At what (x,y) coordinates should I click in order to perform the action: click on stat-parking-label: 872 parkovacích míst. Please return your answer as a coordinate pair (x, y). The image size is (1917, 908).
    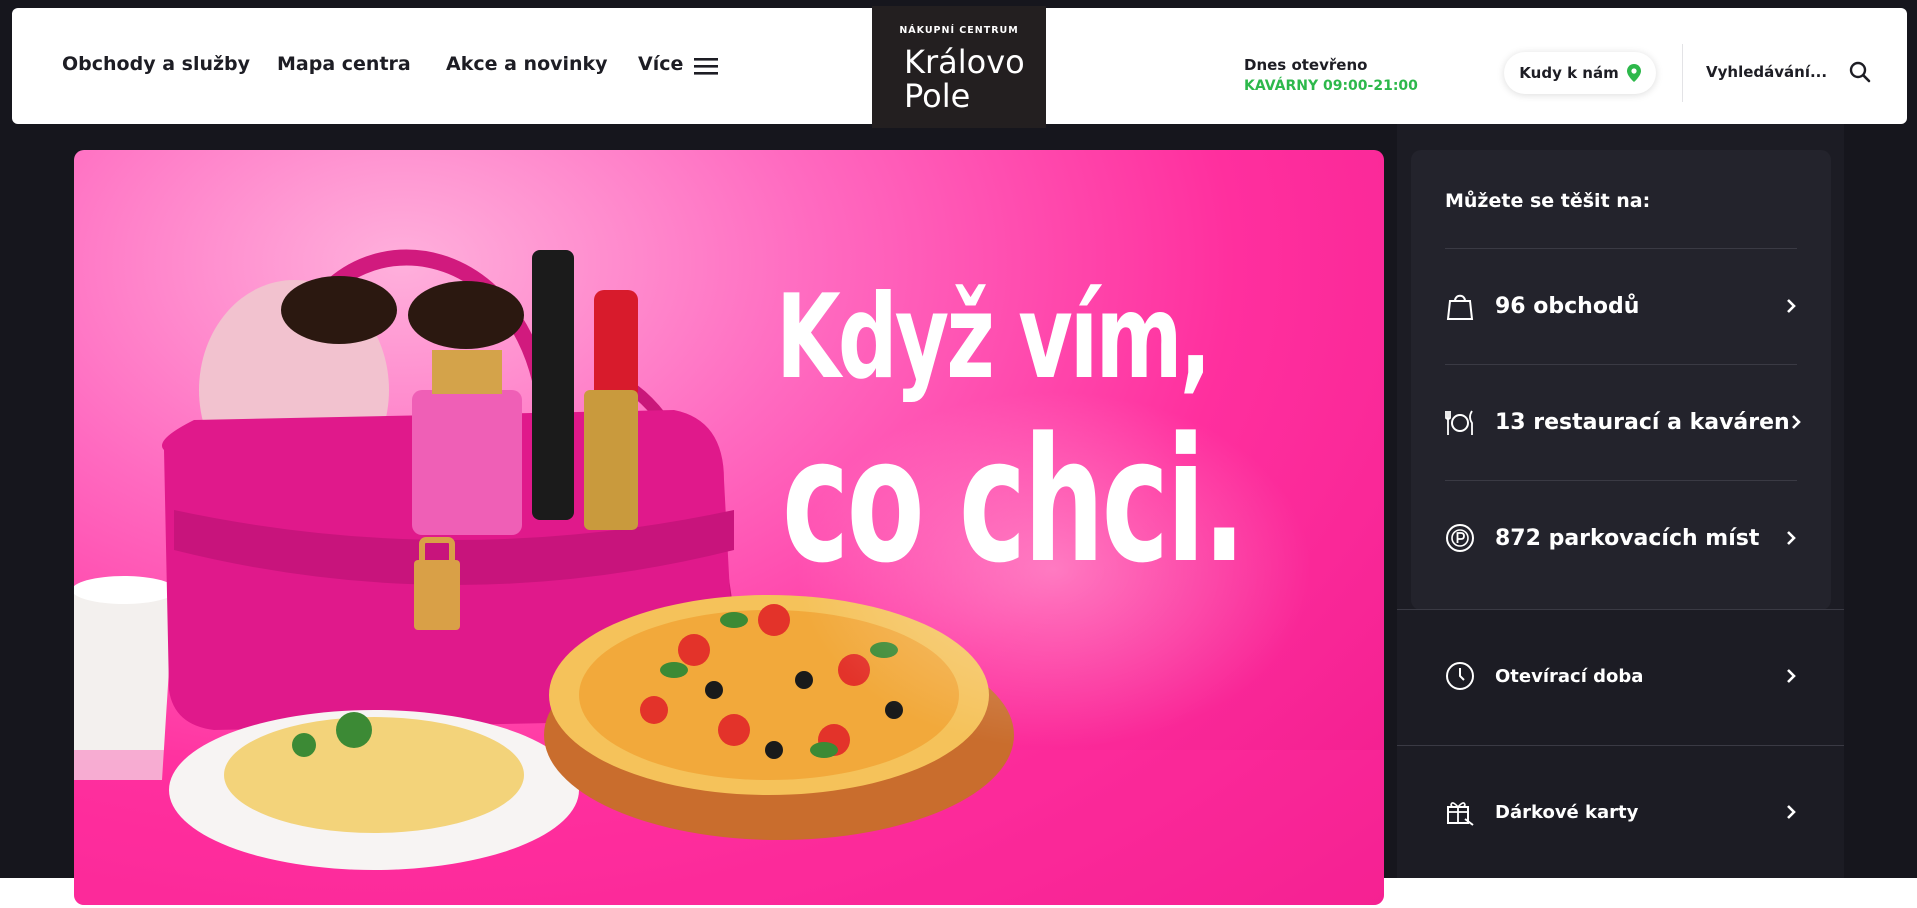
    Looking at the image, I should click on (1627, 538).